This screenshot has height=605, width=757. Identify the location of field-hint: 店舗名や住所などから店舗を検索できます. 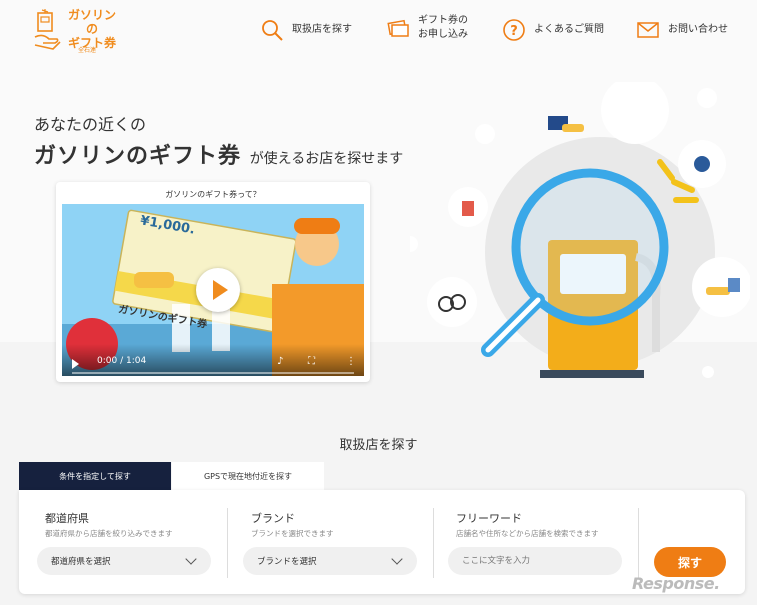
(527, 533).